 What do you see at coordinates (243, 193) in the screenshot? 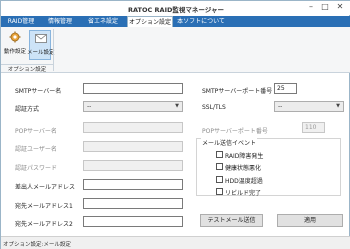
I see `rebuild-complete-label: リビルド完了` at bounding box center [243, 193].